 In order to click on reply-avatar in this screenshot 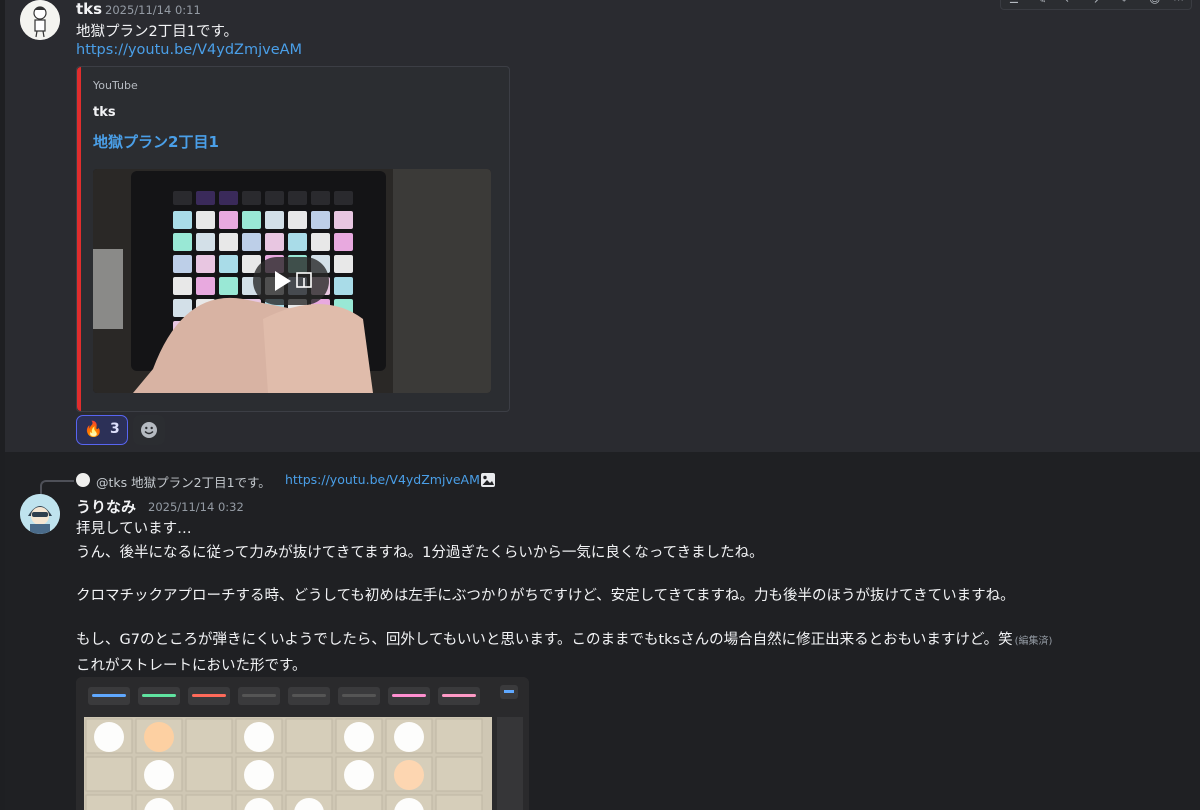, I will do `click(83, 480)`.